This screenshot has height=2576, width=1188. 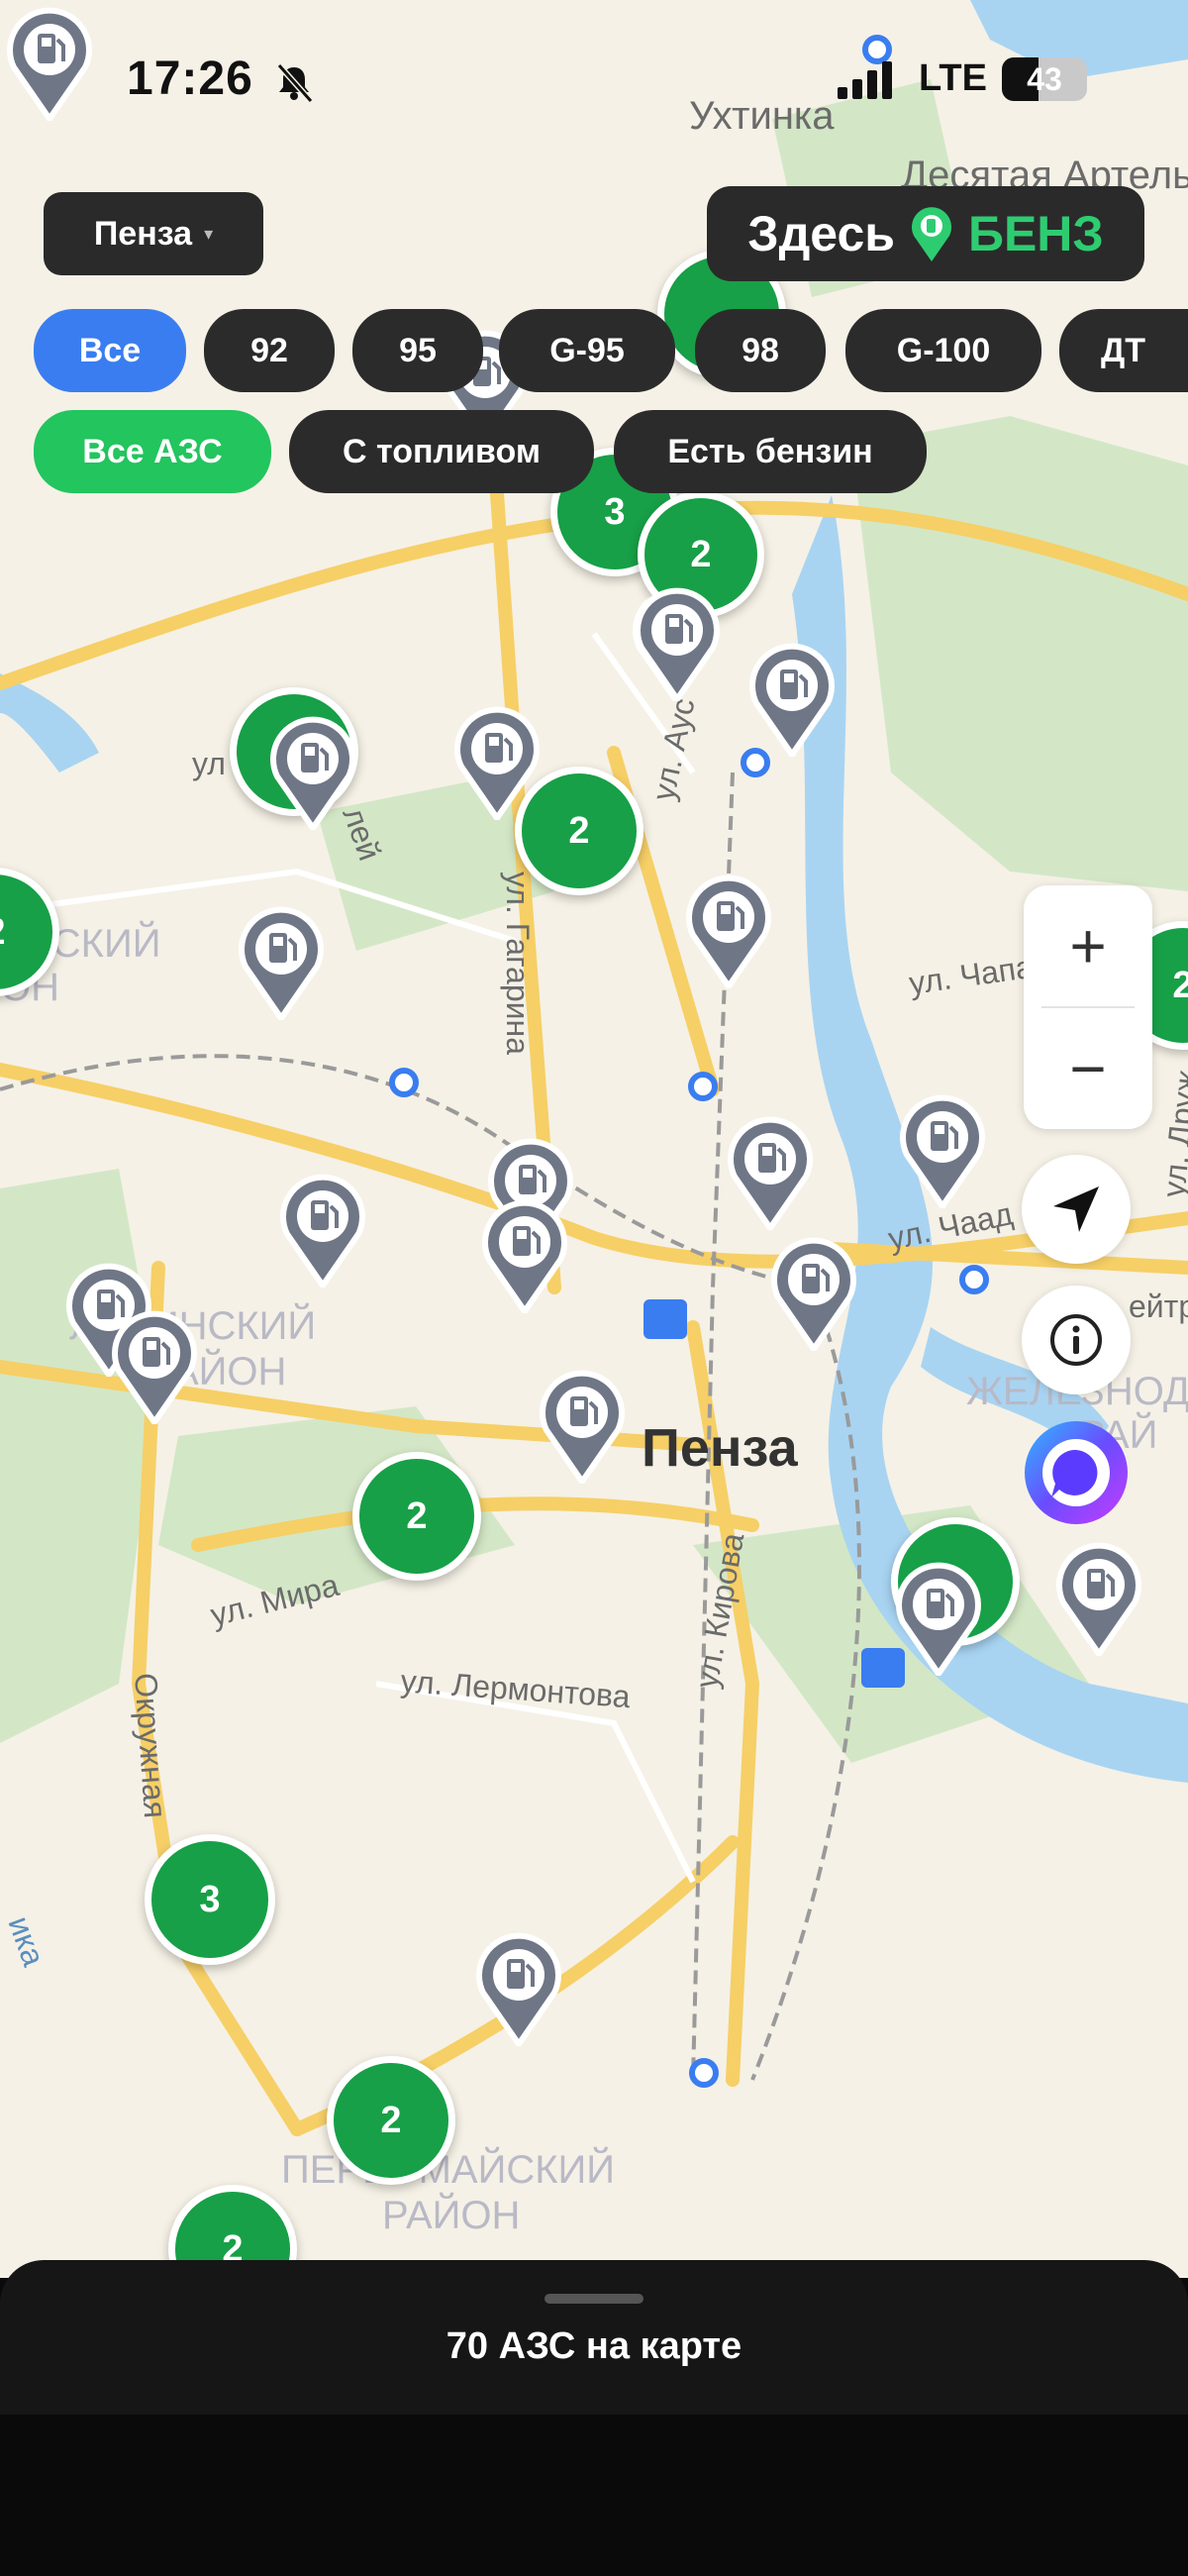 What do you see at coordinates (720, 1448) in the screenshot?
I see `label-city: Пенза` at bounding box center [720, 1448].